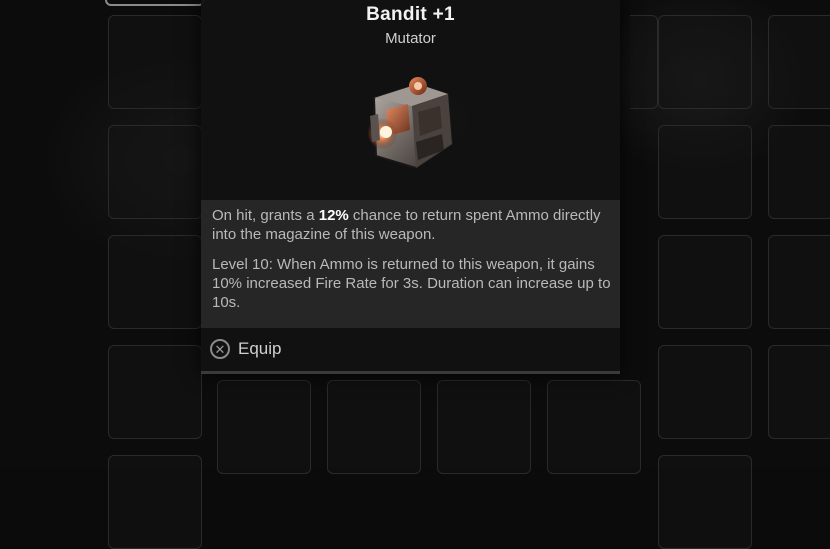  I want to click on mutator-item-icon, so click(411, 125).